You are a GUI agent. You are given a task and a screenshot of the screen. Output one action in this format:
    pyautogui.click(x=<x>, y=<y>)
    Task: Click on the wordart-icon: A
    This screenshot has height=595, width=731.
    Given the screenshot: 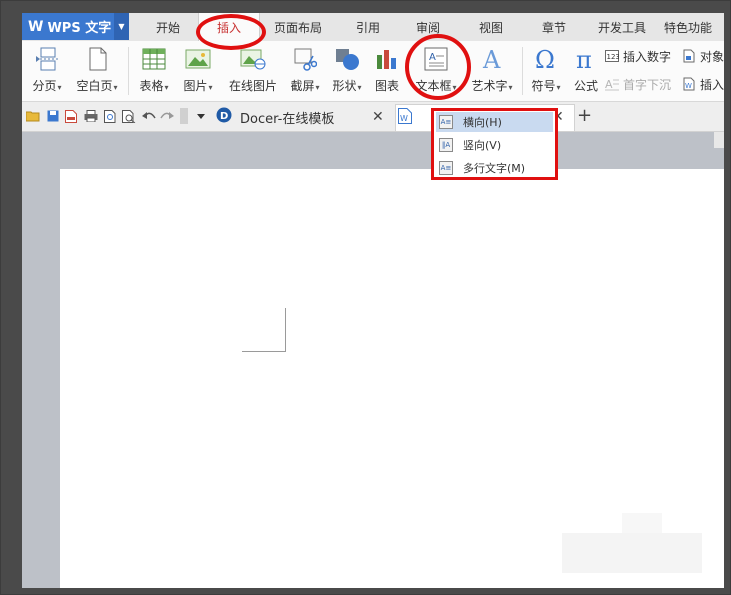 What is the action you would take?
    pyautogui.click(x=492, y=59)
    